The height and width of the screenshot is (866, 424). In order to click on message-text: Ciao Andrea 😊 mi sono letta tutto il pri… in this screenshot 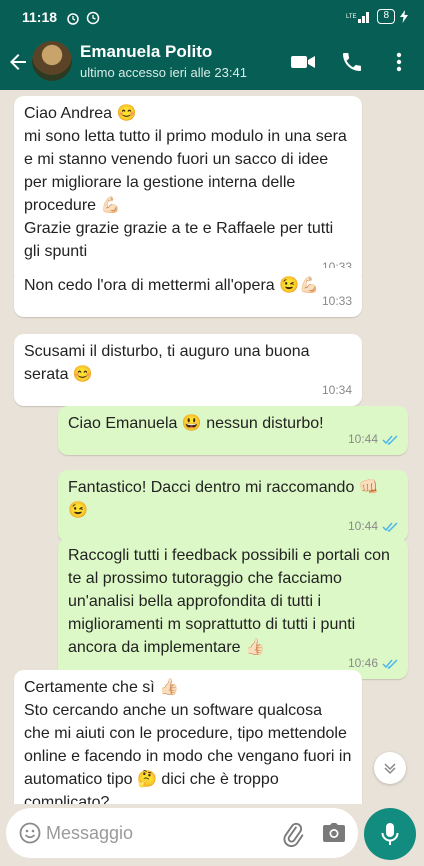, I will do `click(185, 182)`.